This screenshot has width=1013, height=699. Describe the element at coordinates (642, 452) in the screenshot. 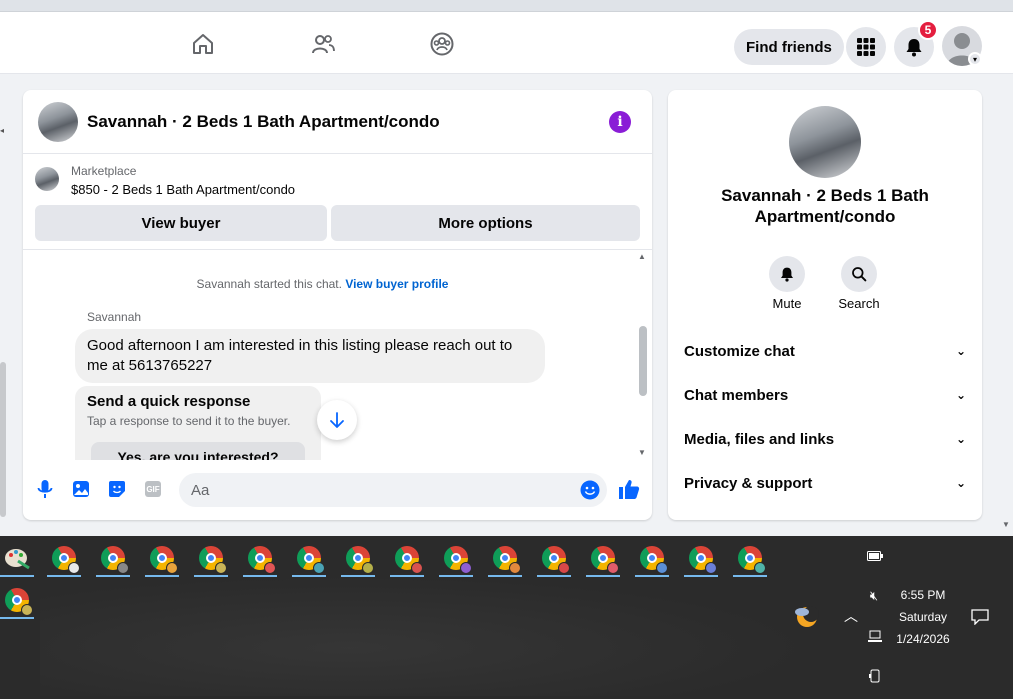

I see `scroll-down-arrow-icon: ▼` at that location.